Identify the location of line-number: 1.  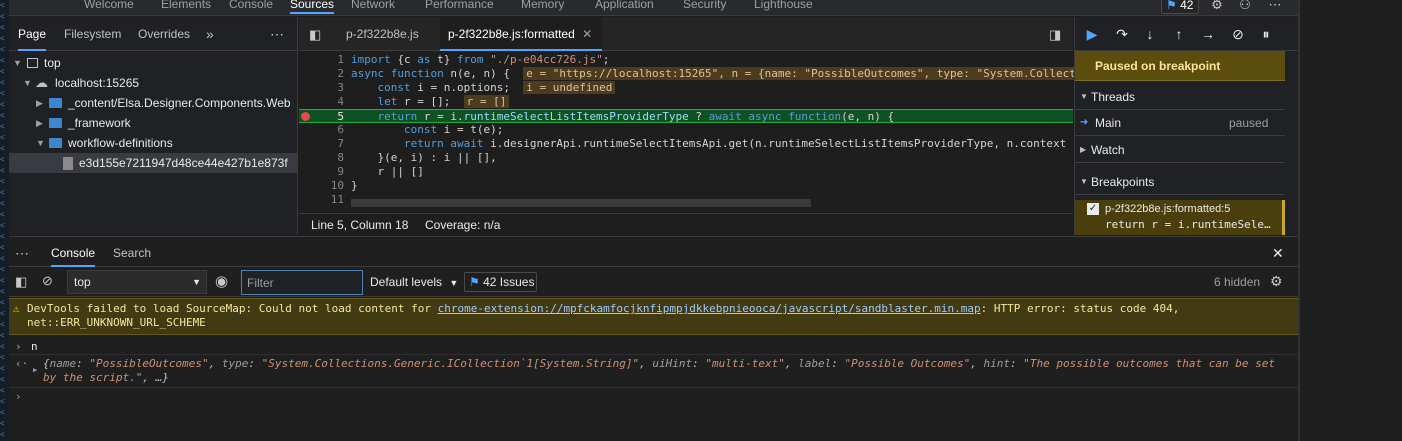
(321, 60).